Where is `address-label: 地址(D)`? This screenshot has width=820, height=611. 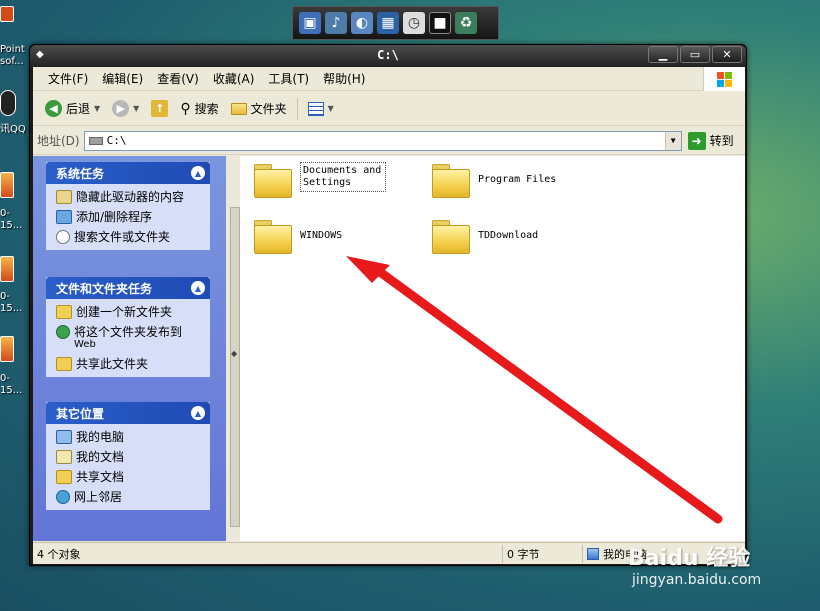 address-label: 地址(D) is located at coordinates (58, 141).